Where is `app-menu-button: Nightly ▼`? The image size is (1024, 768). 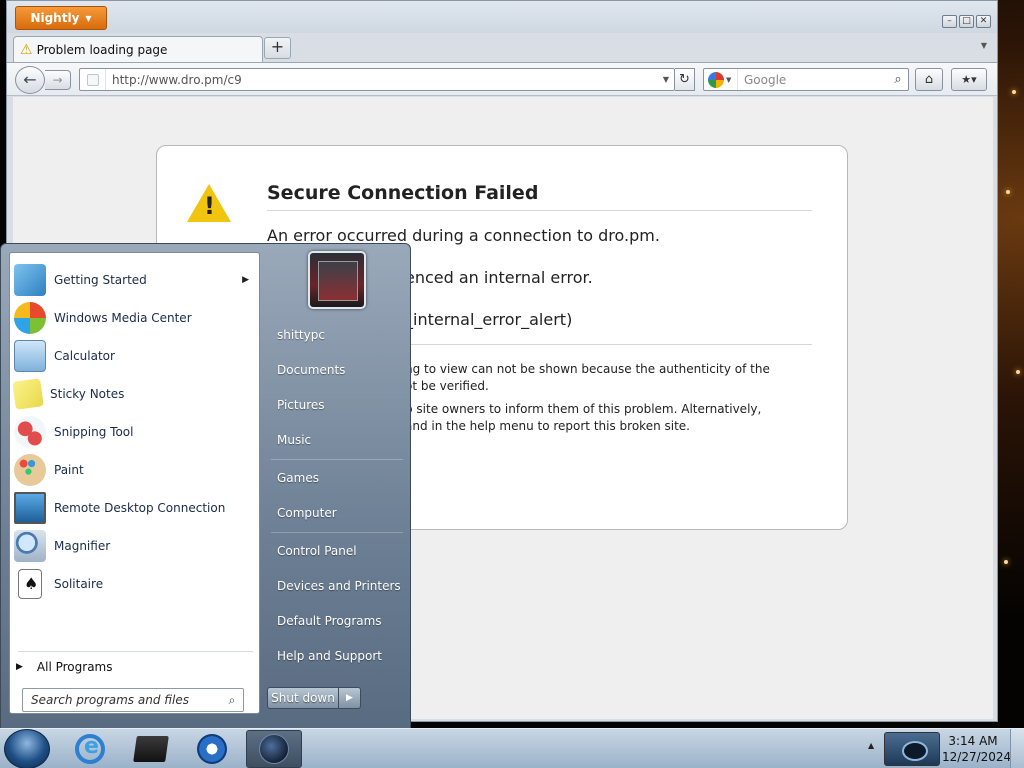
app-menu-button: Nightly ▼ is located at coordinates (61, 18).